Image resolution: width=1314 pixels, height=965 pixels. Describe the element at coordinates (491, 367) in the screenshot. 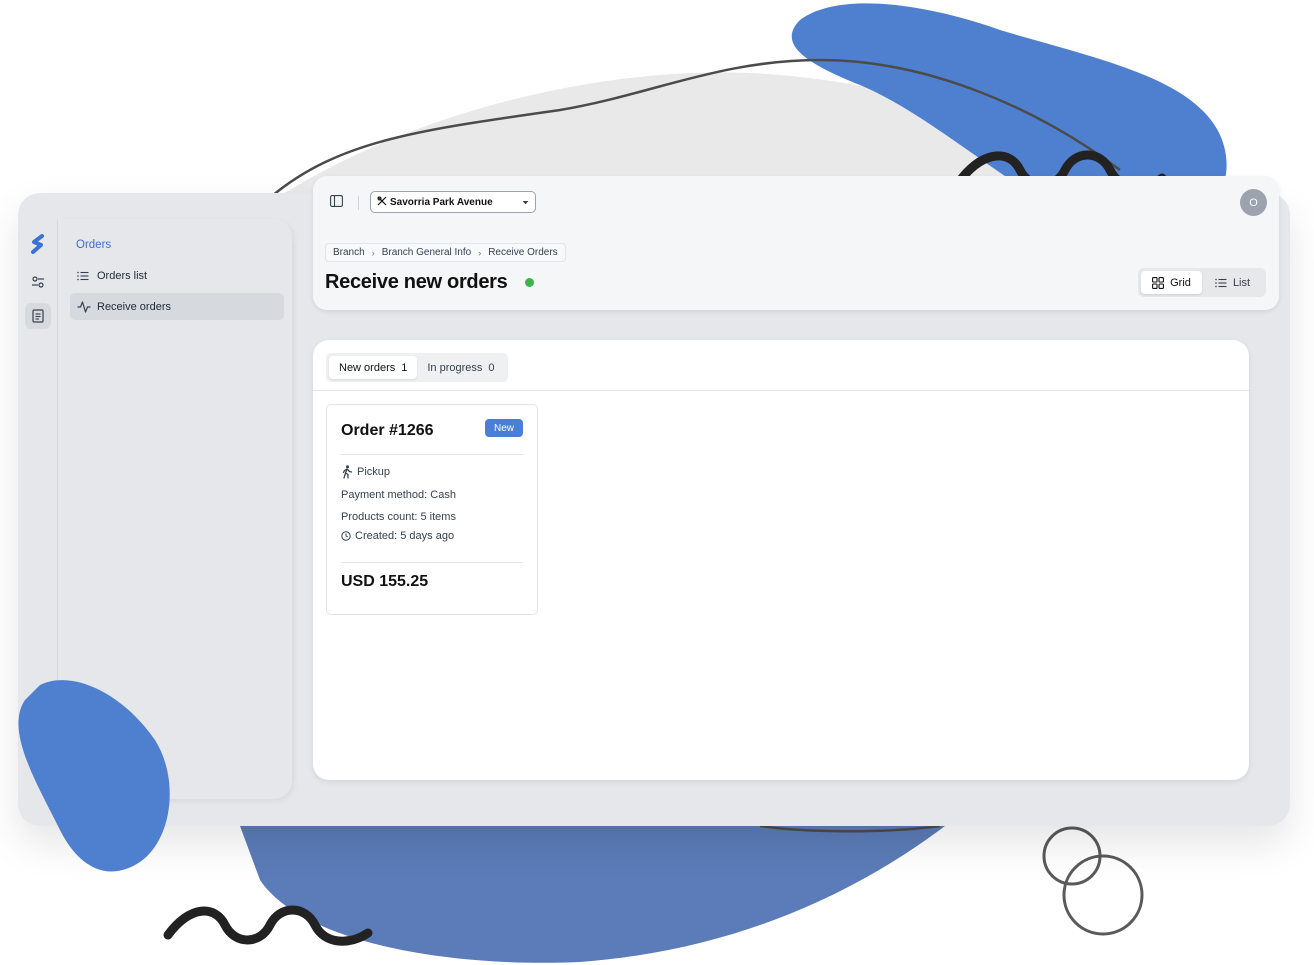

I see `tab-count: 0` at that location.